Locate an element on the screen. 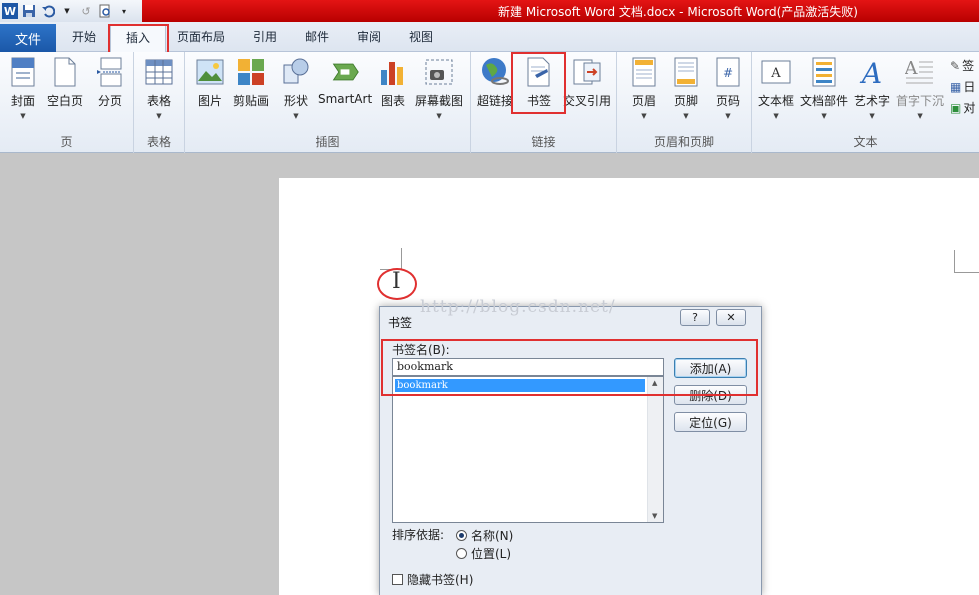 The width and height of the screenshot is (979, 595). chart-icon is located at coordinates (393, 72).